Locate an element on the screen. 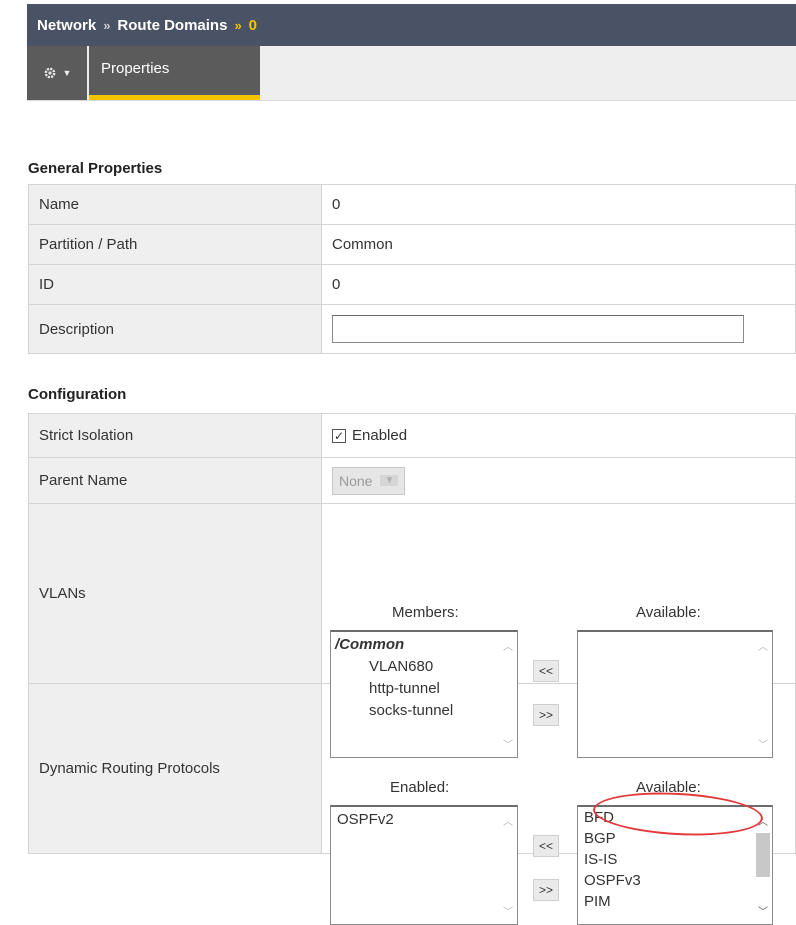 This screenshot has width=796, height=925. scrollbar-thumb is located at coordinates (763, 854).